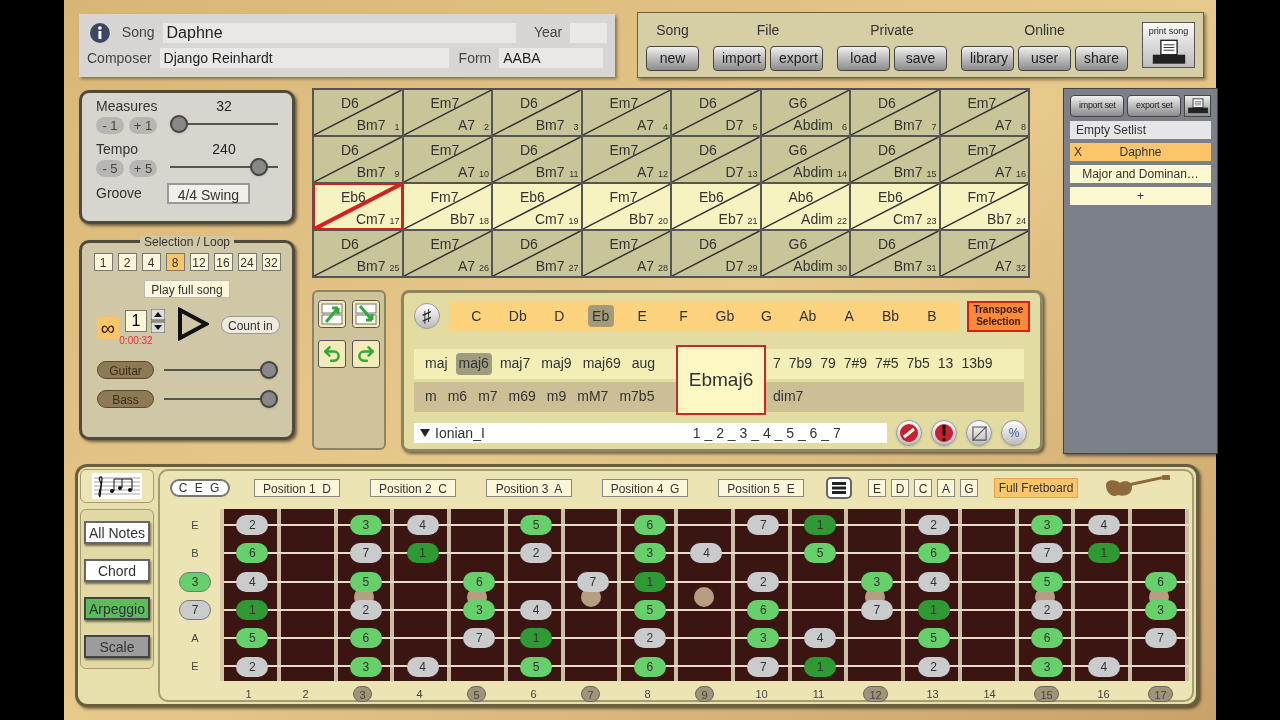 The width and height of the screenshot is (1280, 720). Describe the element at coordinates (863, 58) in the screenshot. I see `toolbar-button: load` at that location.